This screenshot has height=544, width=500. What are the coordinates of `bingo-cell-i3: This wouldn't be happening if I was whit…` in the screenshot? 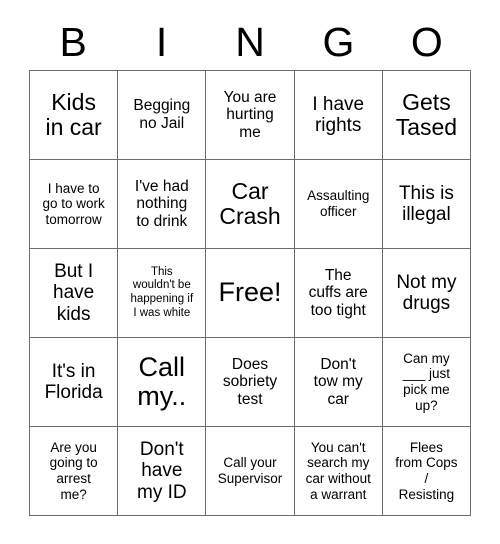 It's located at (162, 293).